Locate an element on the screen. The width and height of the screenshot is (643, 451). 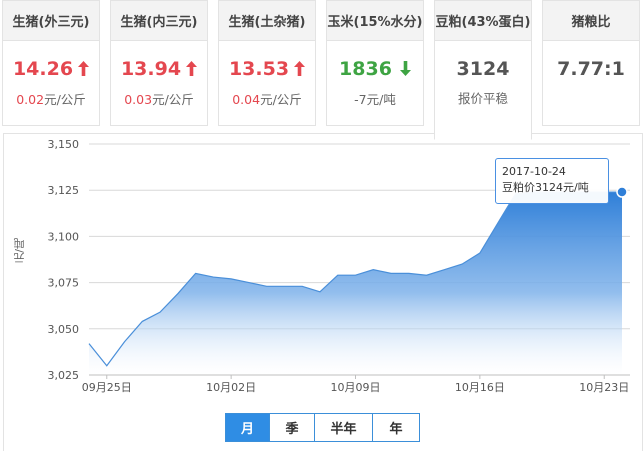
card-title: 生猪(外三元) is located at coordinates (51, 21).